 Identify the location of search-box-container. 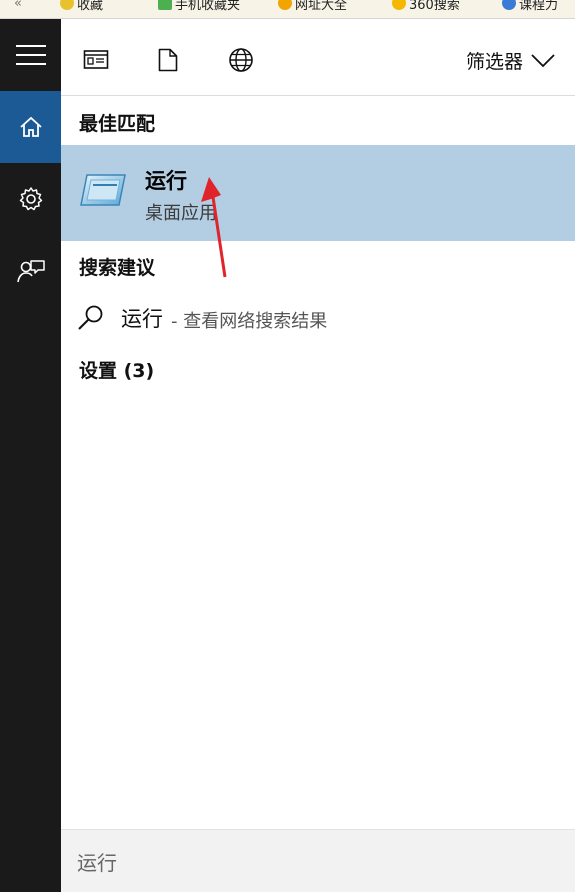
(318, 860).